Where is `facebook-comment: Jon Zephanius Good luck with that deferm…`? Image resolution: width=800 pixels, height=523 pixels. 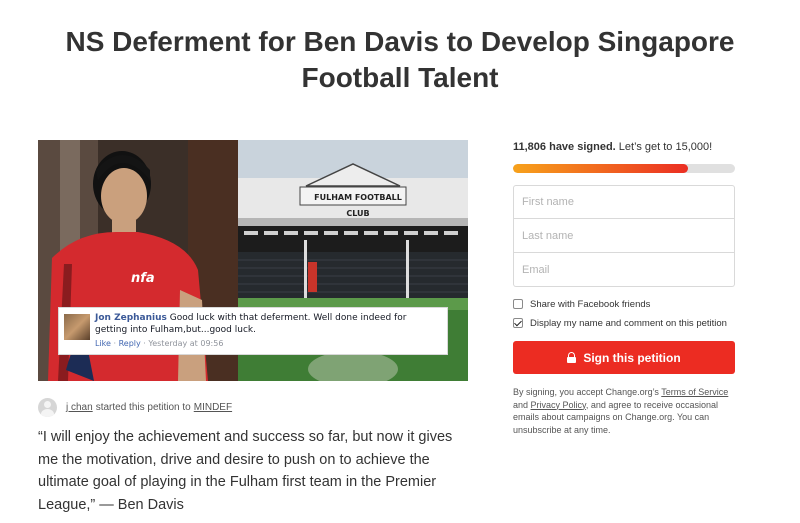 facebook-comment: Jon Zephanius Good luck with that deferm… is located at coordinates (253, 331).